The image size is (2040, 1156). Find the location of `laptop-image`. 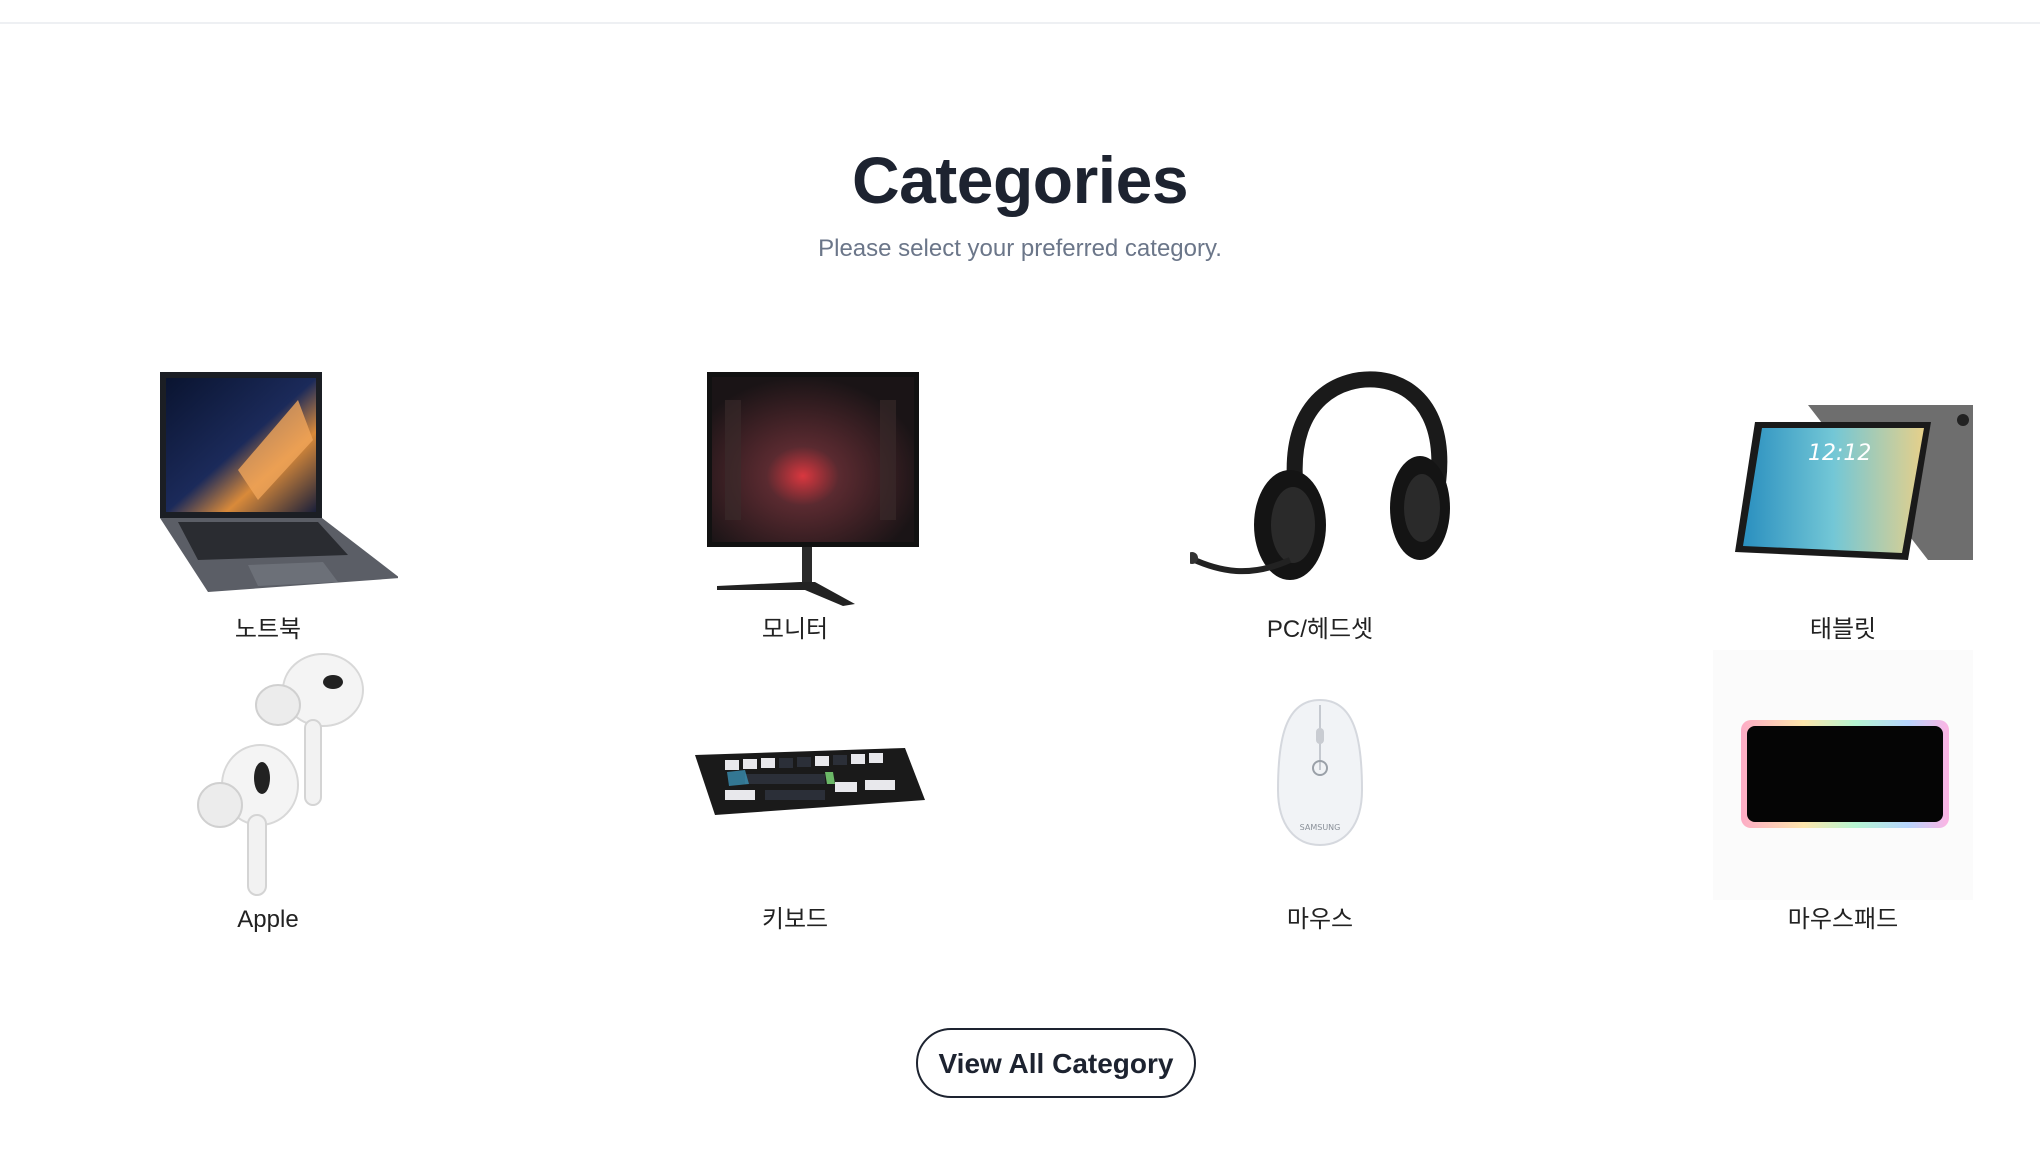

laptop-image is located at coordinates (268, 485).